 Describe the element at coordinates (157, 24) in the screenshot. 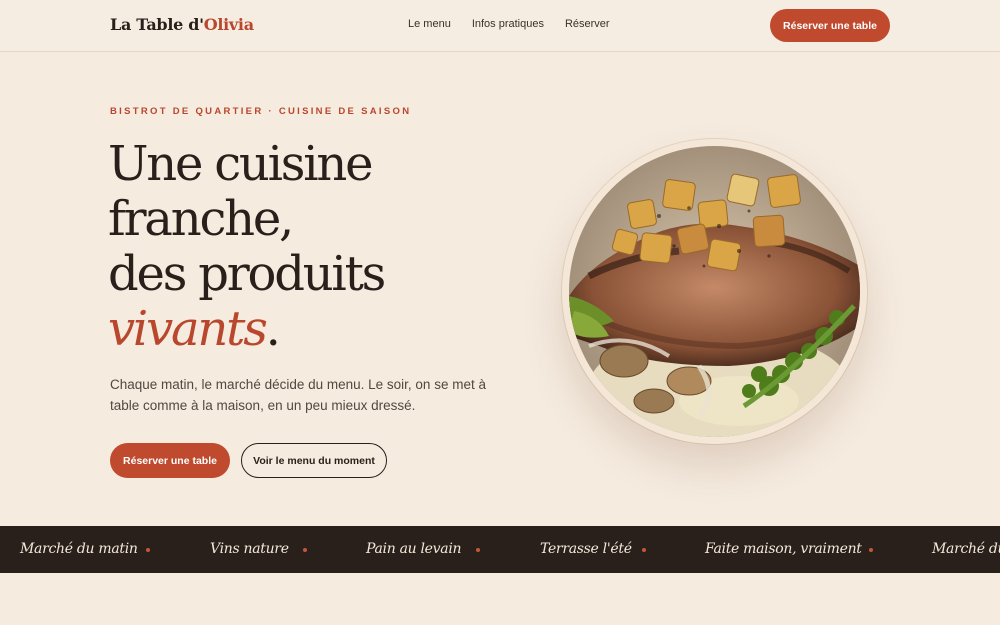

I see `brand-name-part1: La Table d'` at that location.